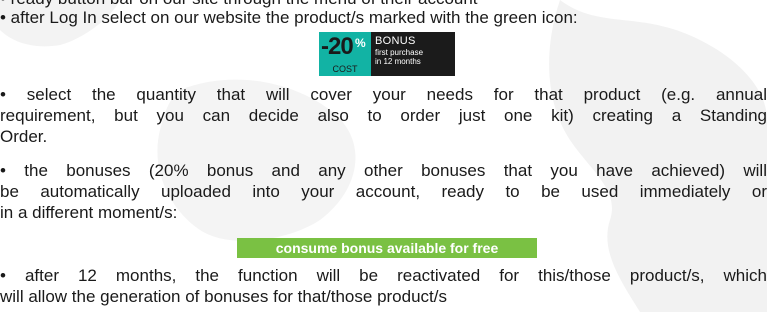 This screenshot has width=767, height=312. Describe the element at coordinates (398, 61) in the screenshot. I see `bonus-sub-second: in 12 months` at that location.